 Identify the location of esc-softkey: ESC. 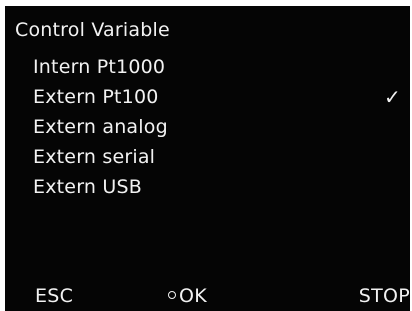
(54, 296).